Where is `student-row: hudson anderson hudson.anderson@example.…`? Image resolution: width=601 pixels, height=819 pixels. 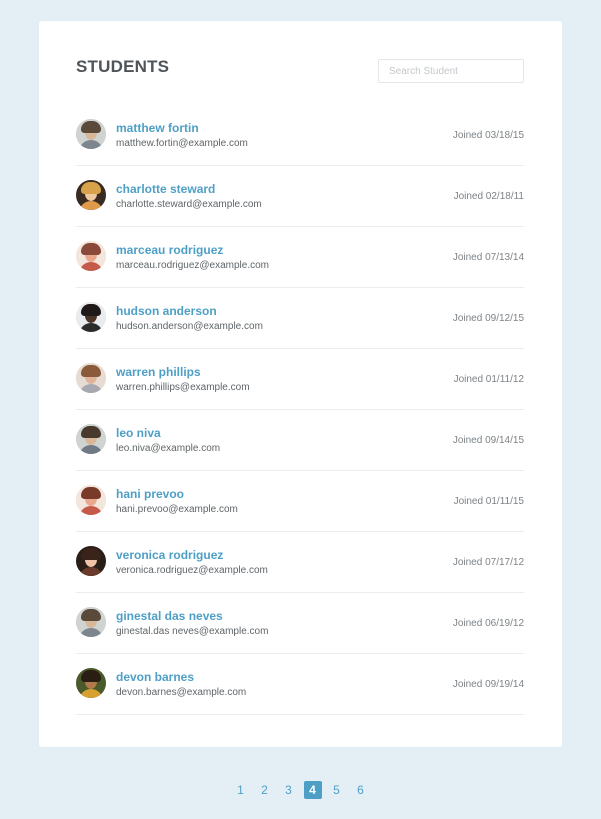
student-row: hudson anderson hudson.anderson@example.… is located at coordinates (300, 318).